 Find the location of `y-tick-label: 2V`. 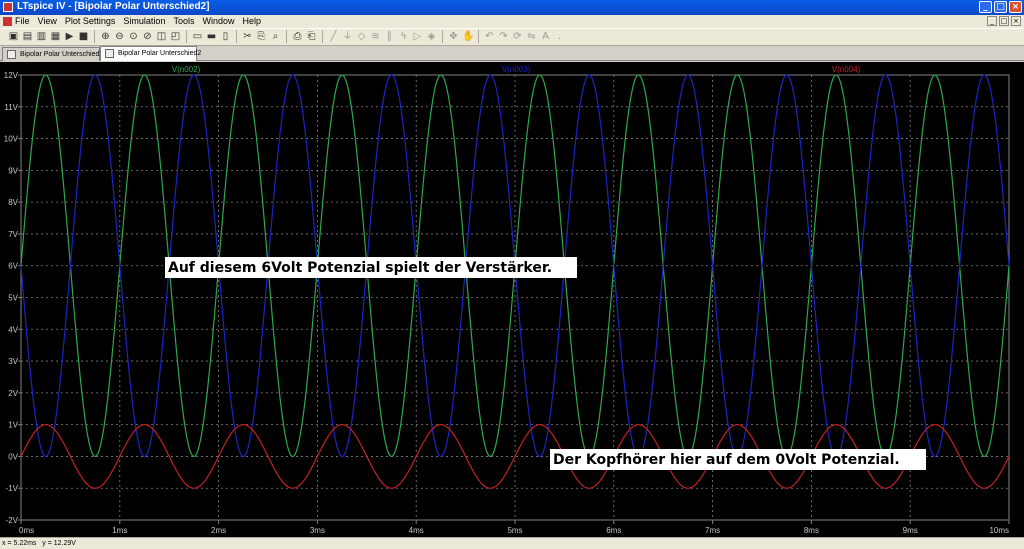

y-tick-label: 2V is located at coordinates (13, 393).